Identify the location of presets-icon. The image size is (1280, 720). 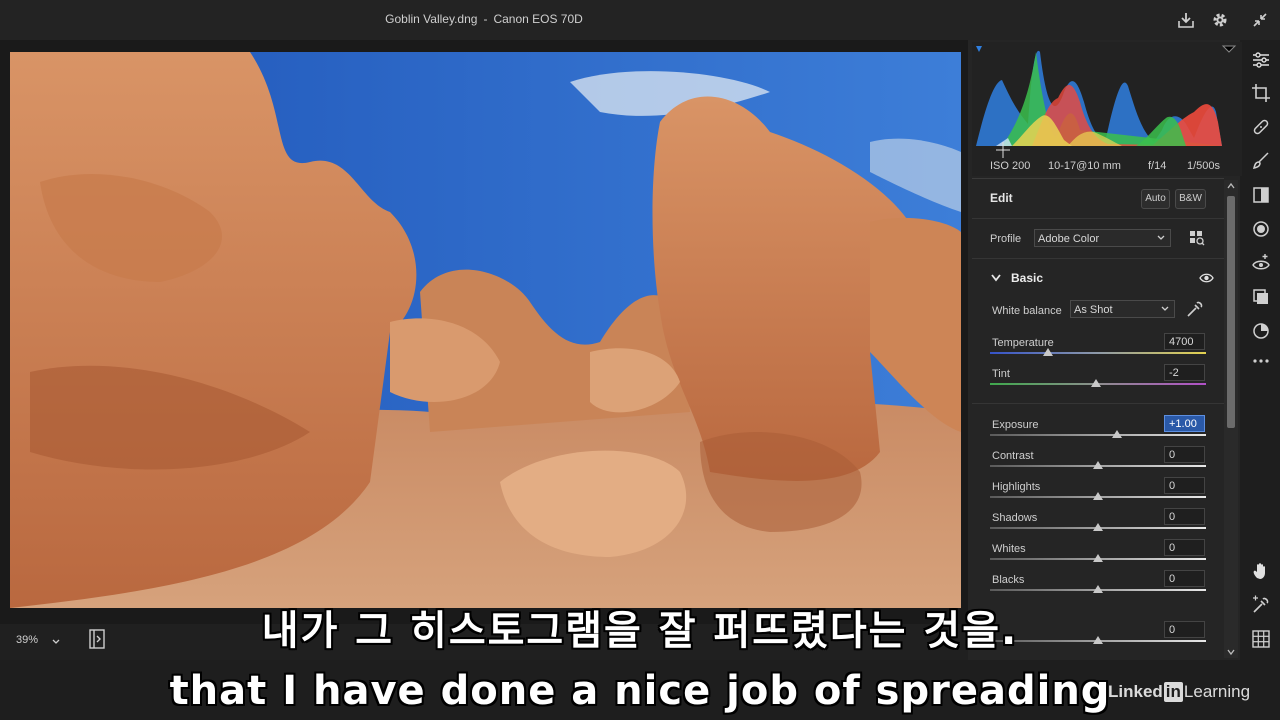
(1261, 297).